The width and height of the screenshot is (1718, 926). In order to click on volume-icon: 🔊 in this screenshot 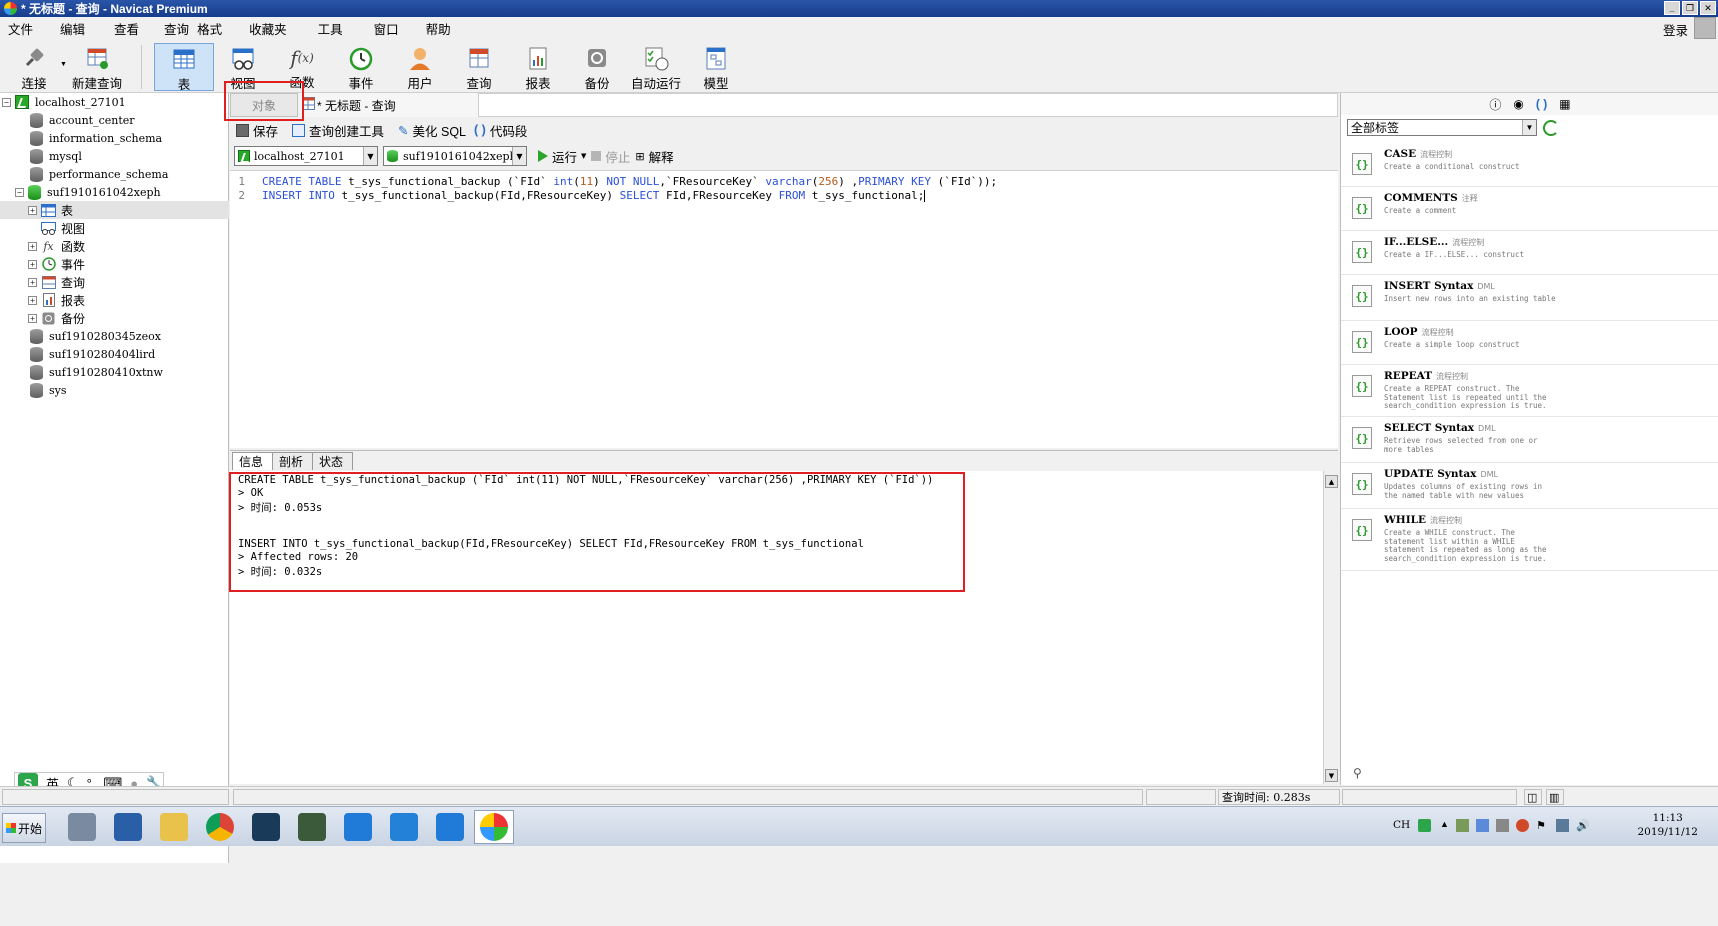, I will do `click(1583, 825)`.